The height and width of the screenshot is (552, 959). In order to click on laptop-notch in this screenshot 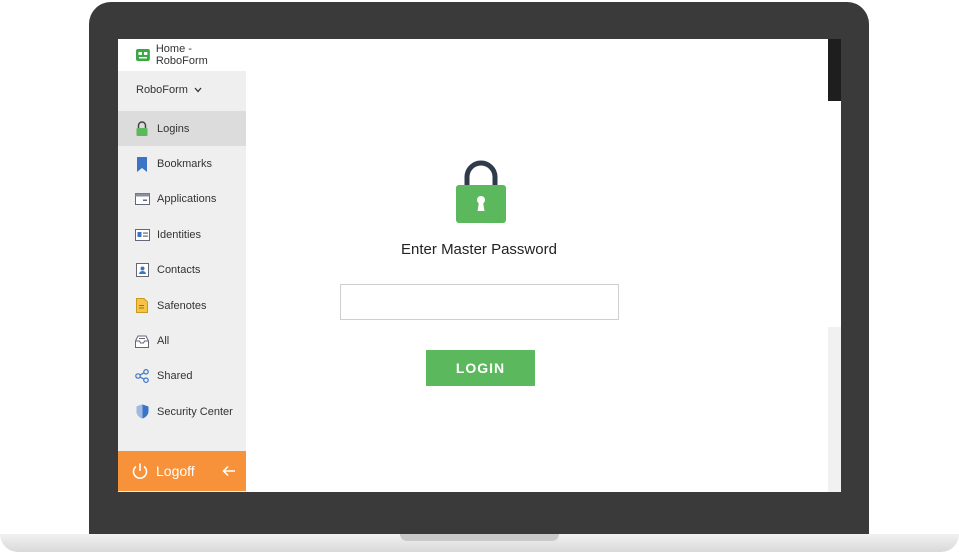, I will do `click(479, 537)`.